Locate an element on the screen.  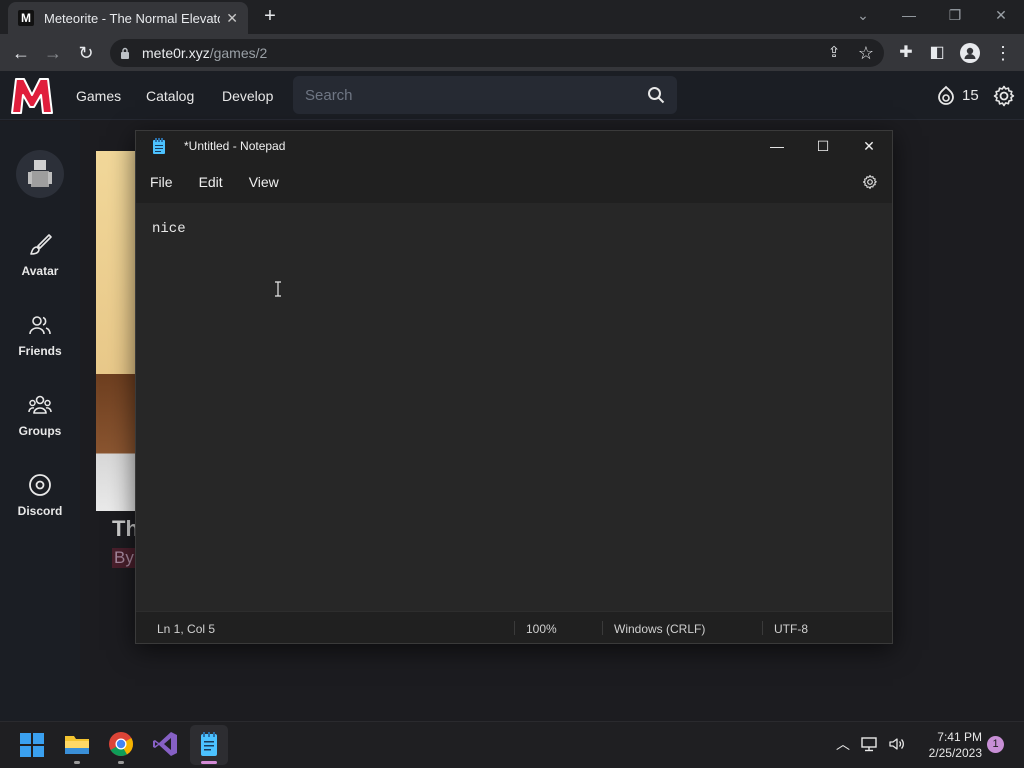
search-placeholder: Search is located at coordinates (329, 95).